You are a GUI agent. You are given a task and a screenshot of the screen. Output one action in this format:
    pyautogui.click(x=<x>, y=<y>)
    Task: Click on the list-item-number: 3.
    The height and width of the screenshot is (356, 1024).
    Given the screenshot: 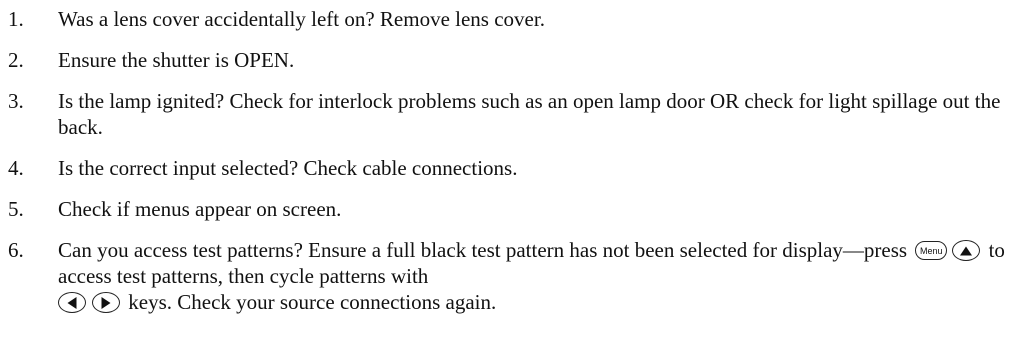 What is the action you would take?
    pyautogui.click(x=16, y=101)
    